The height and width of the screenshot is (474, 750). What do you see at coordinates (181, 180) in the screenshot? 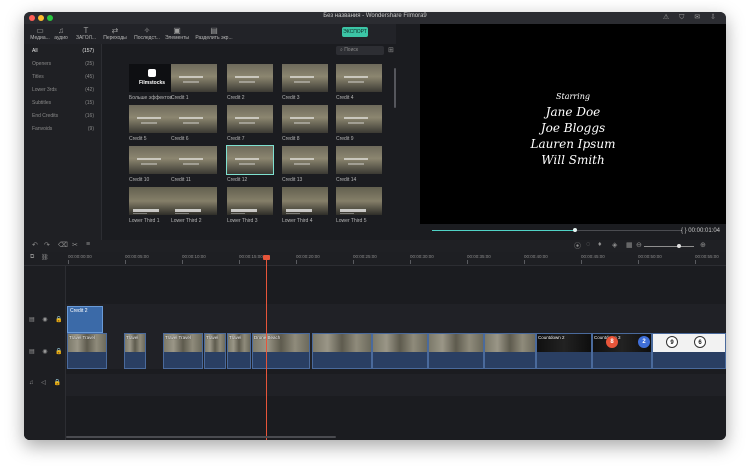
I see `library-item-label: Credit 11` at bounding box center [181, 180].